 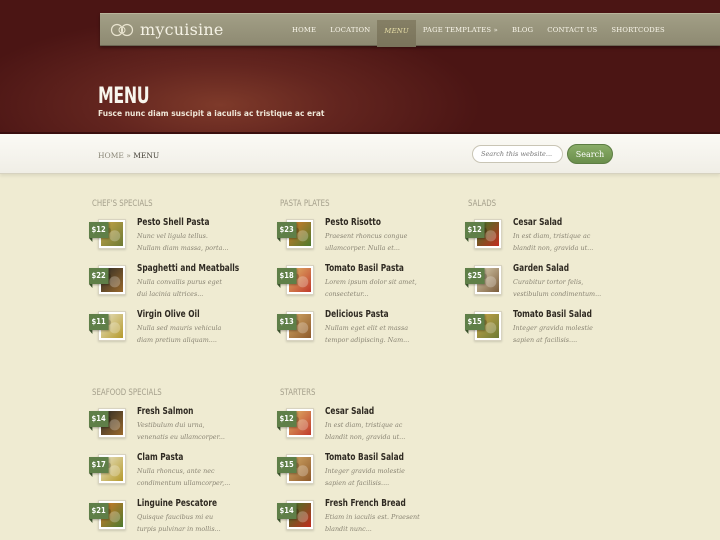 I want to click on menu-item-name: Spaghetti and Meatballs, so click(x=188, y=268).